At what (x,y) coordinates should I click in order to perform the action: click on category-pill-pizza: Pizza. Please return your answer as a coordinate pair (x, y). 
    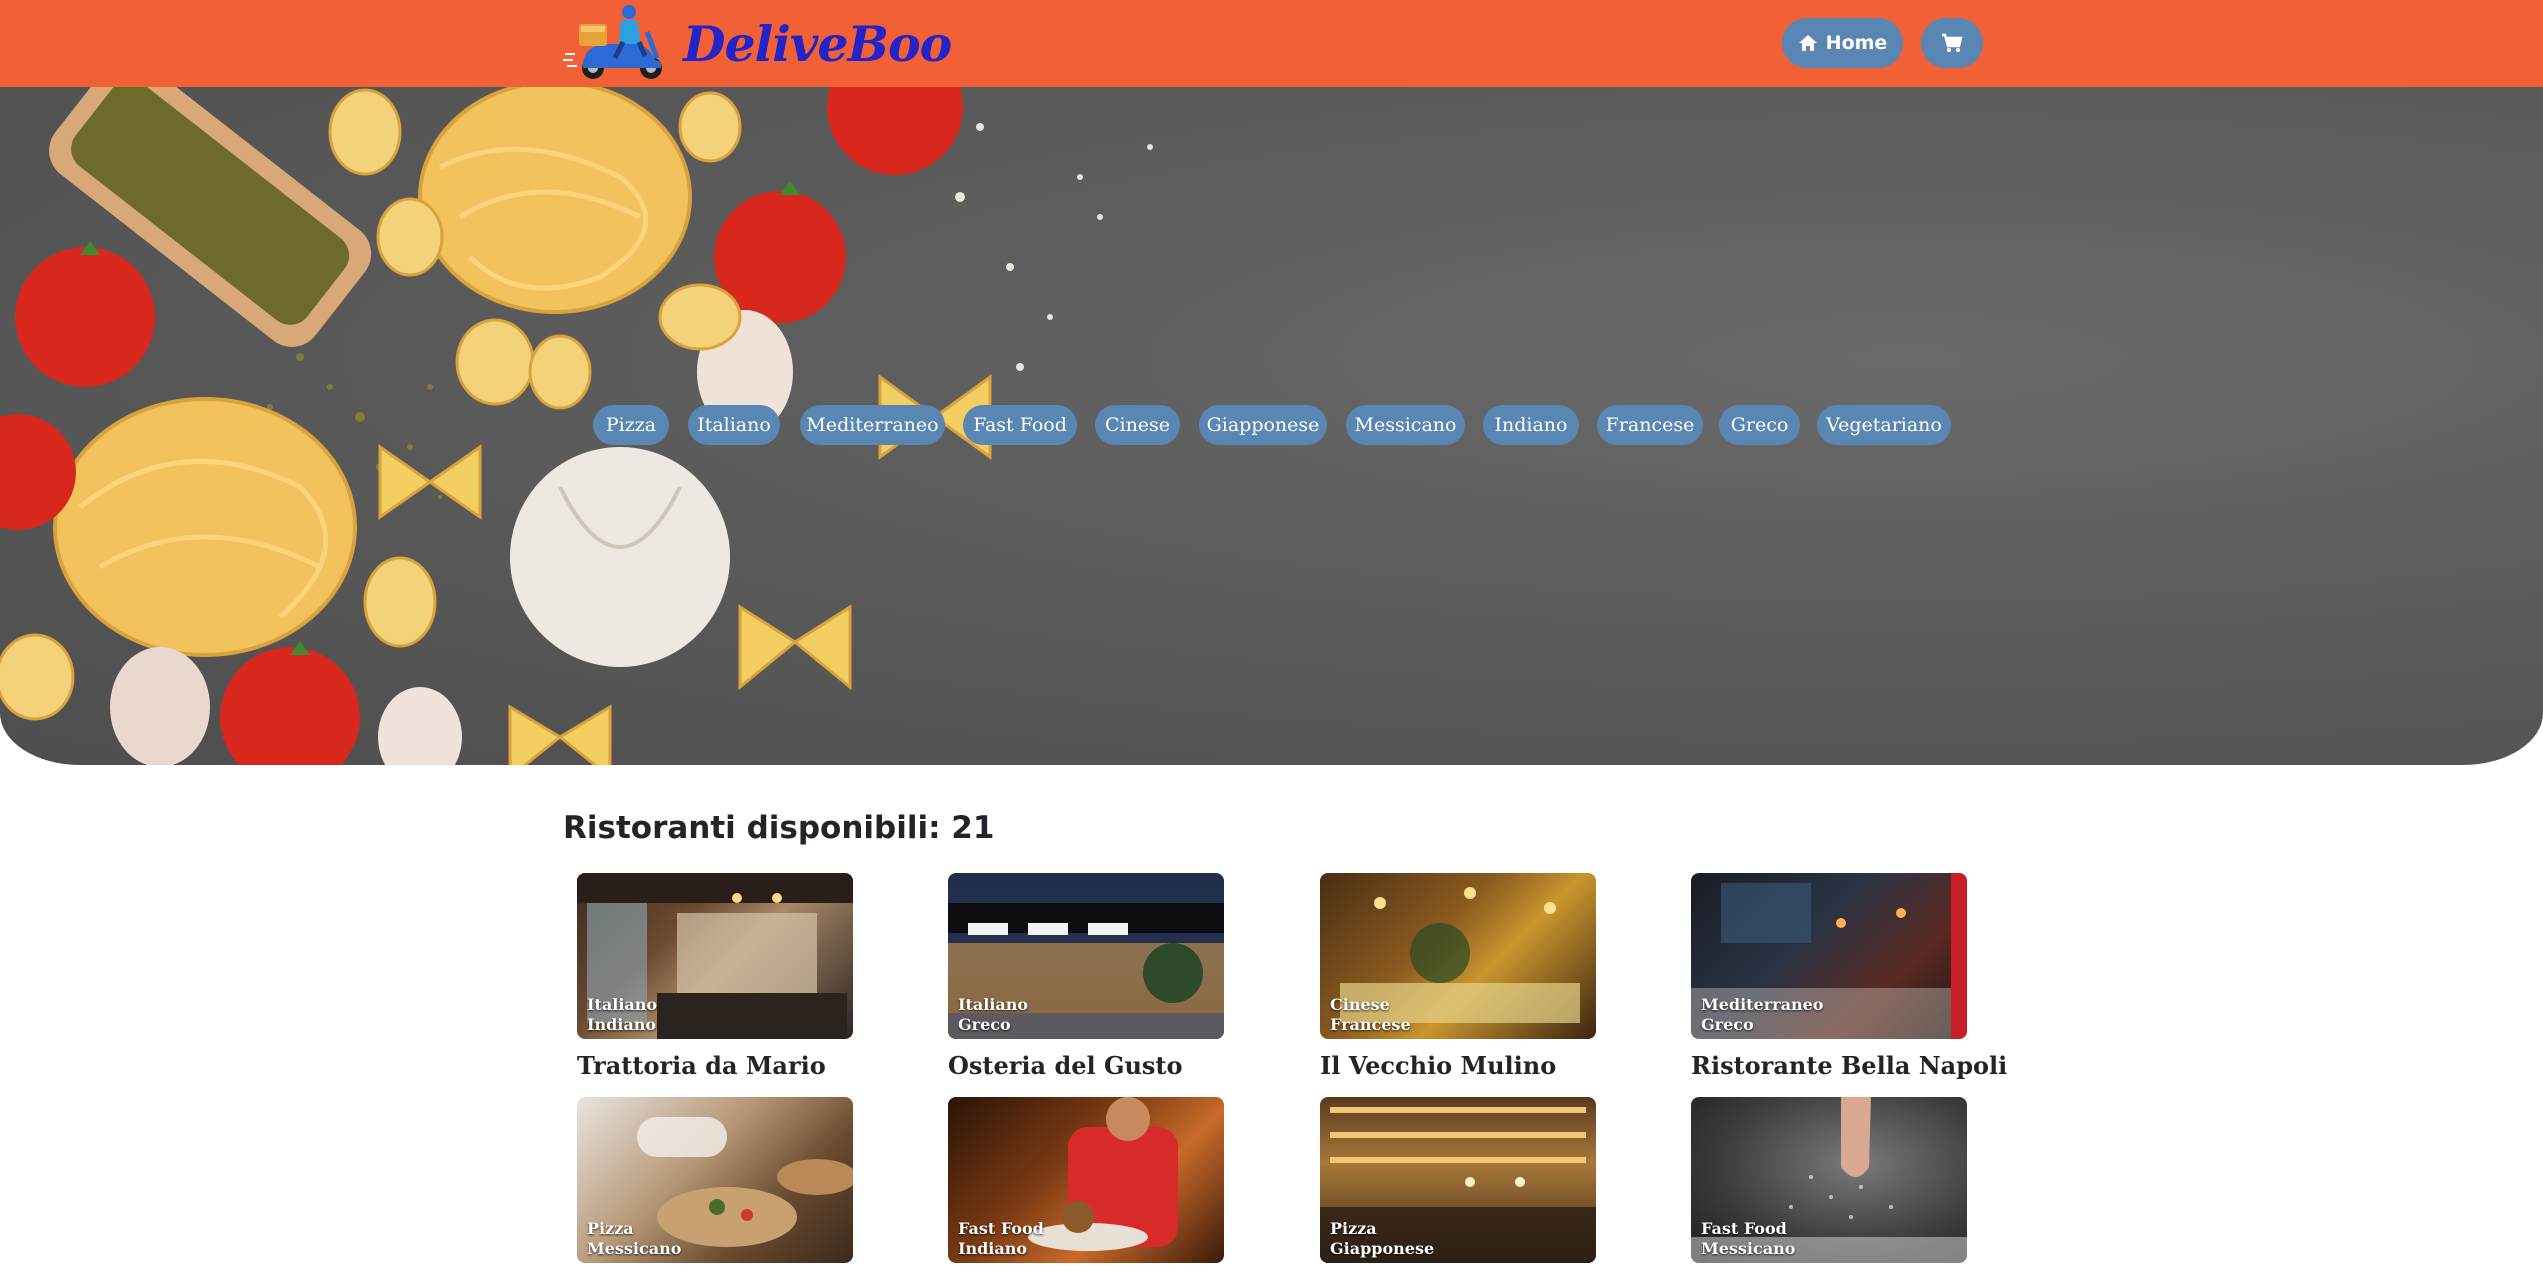
    Looking at the image, I should click on (631, 425).